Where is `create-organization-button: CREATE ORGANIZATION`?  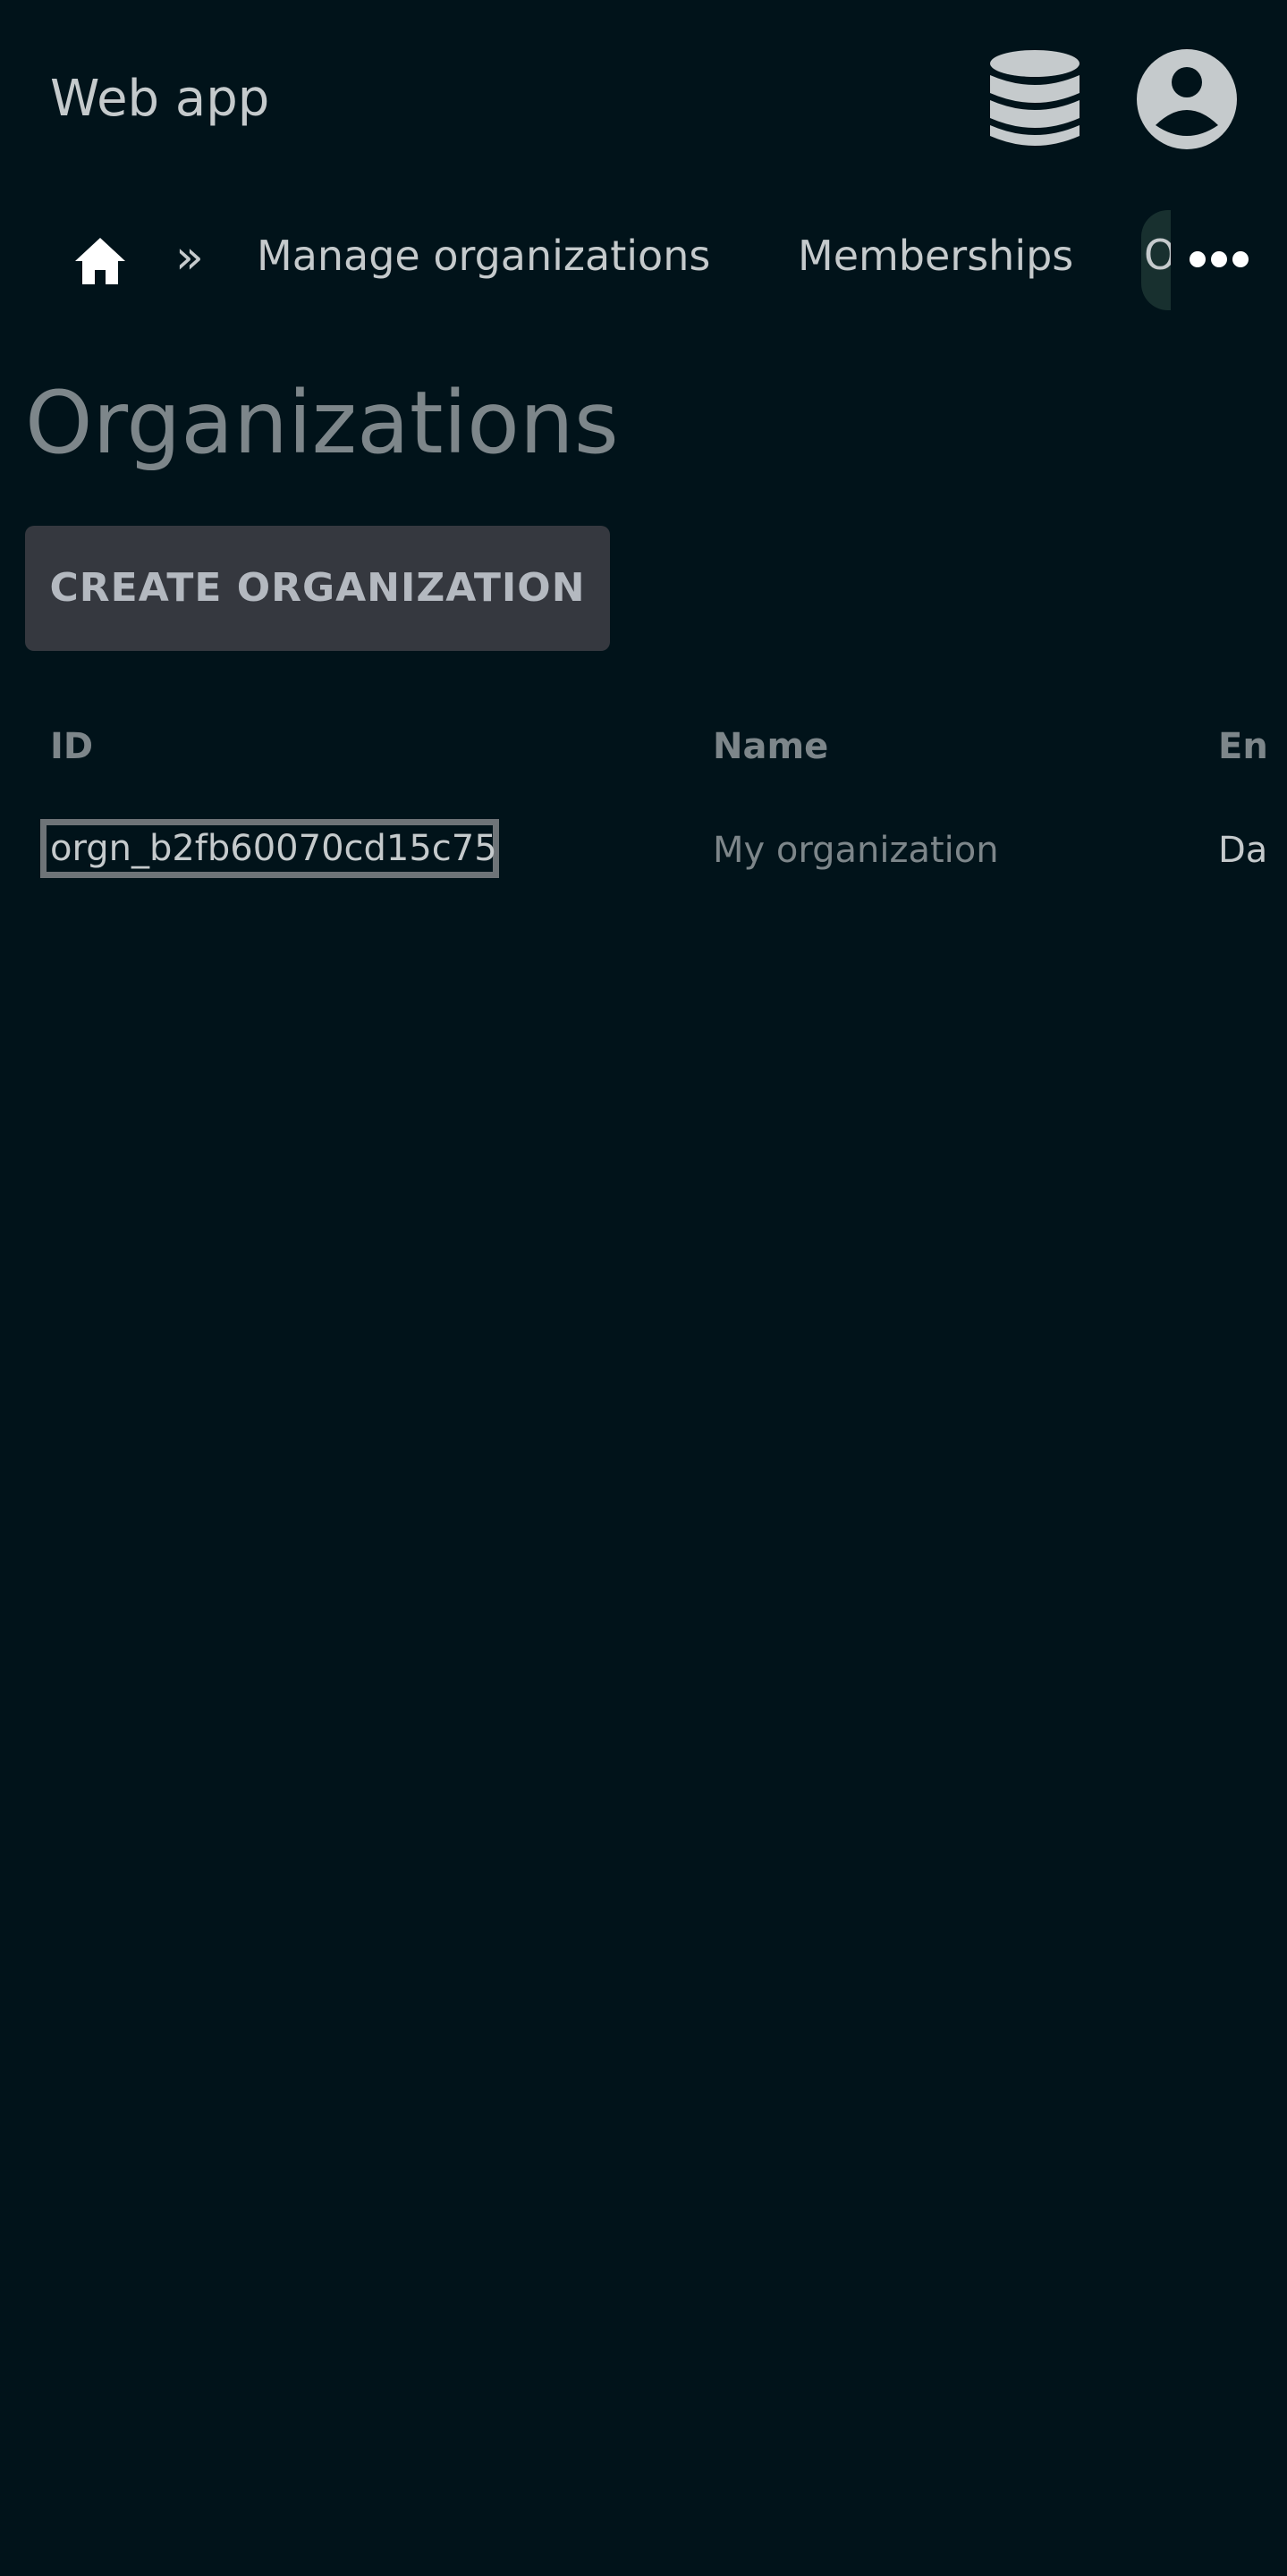
create-organization-button: CREATE ORGANIZATION is located at coordinates (317, 588).